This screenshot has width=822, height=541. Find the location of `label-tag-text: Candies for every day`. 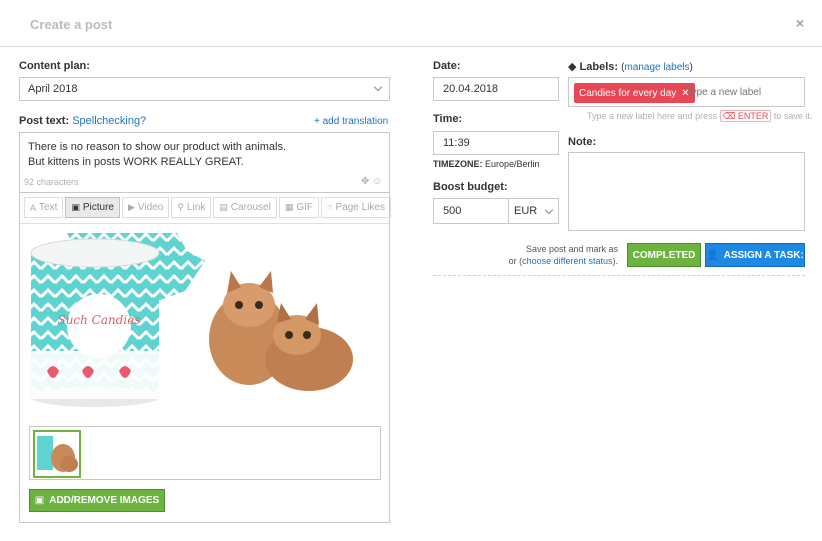

label-tag-text: Candies for every day is located at coordinates (628, 93).